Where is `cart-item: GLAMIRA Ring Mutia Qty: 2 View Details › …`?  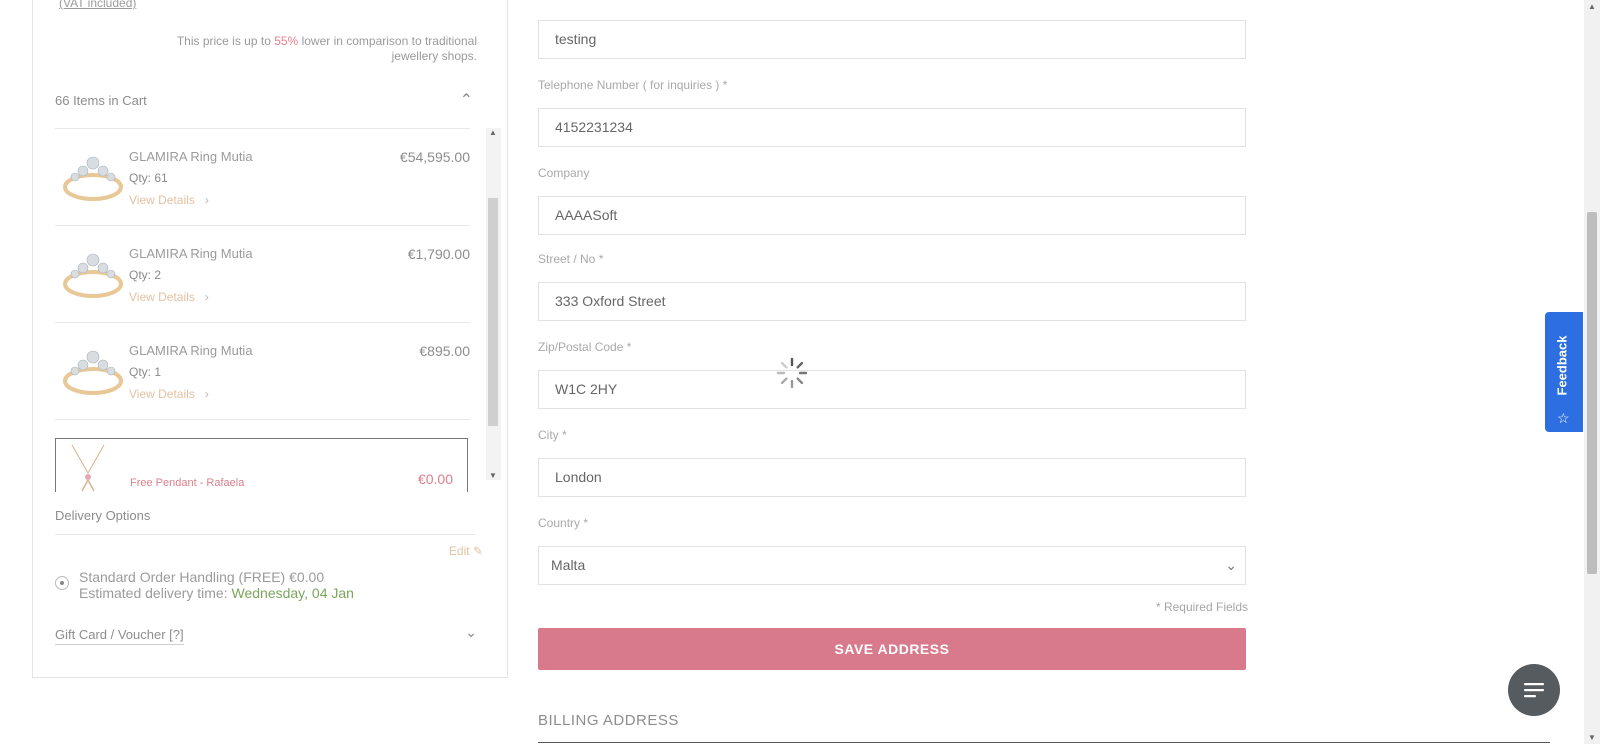 cart-item: GLAMIRA Ring Mutia Qty: 2 View Details › … is located at coordinates (262, 273).